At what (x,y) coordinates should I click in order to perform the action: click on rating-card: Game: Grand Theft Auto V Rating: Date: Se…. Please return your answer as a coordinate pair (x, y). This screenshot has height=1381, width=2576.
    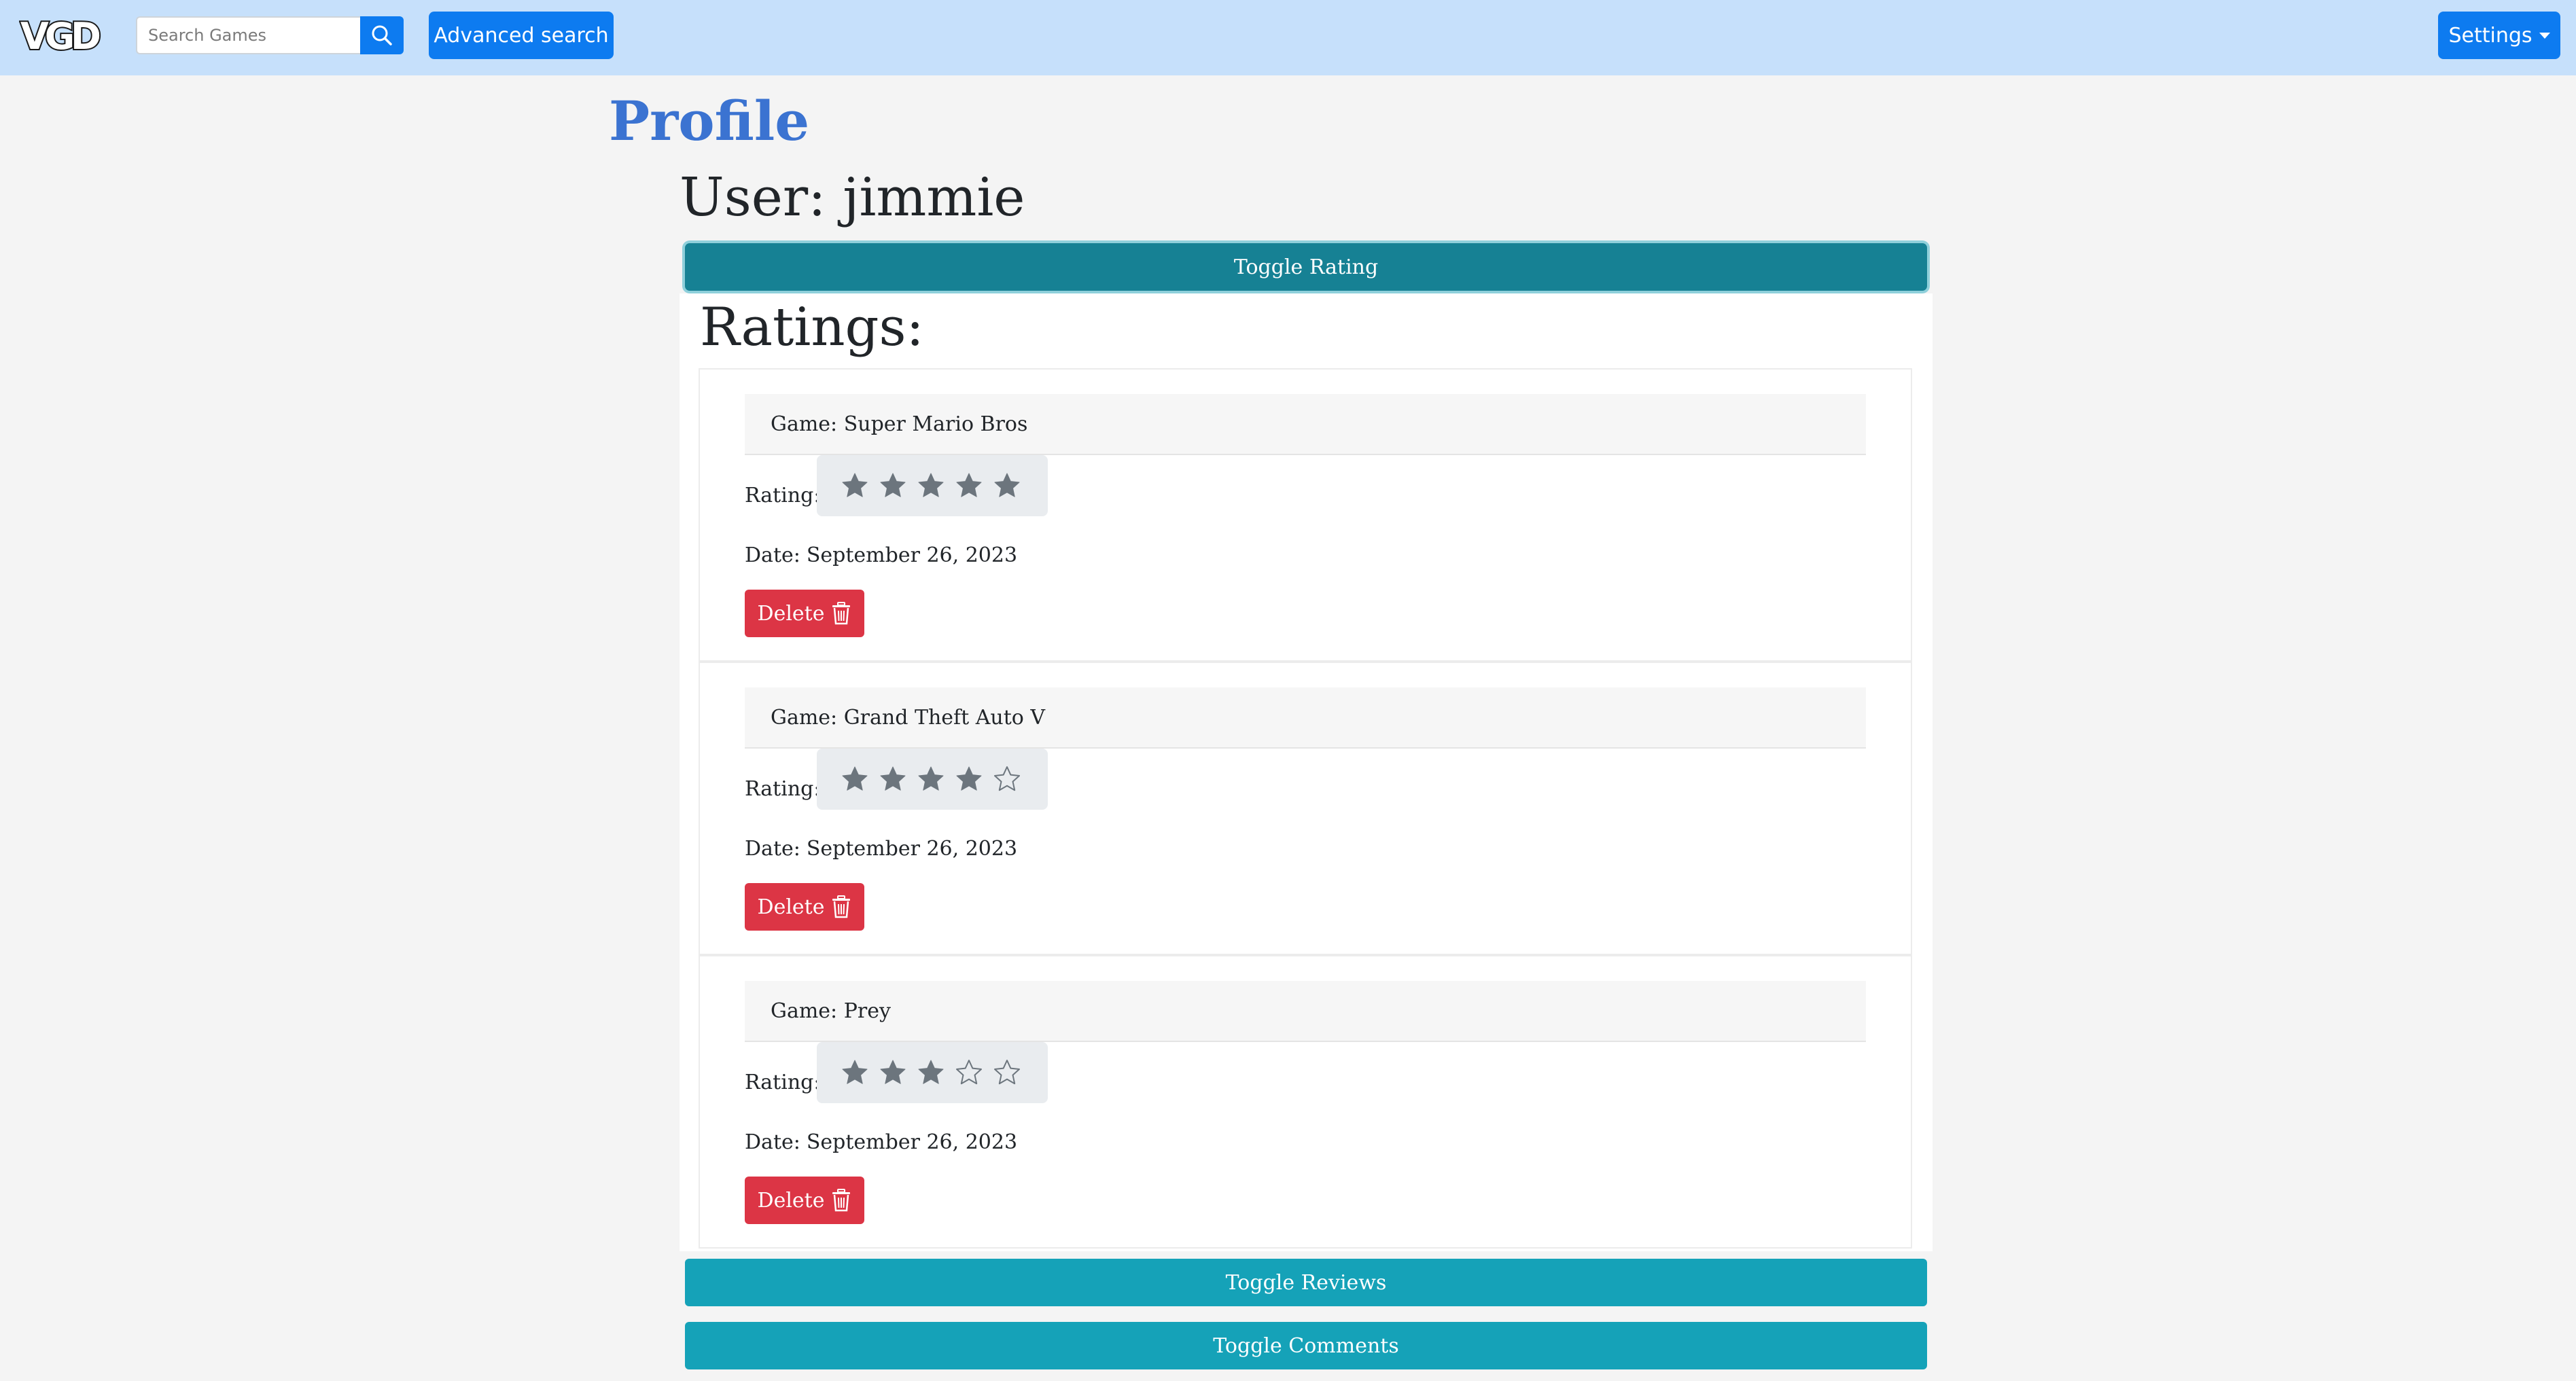
    Looking at the image, I should click on (1305, 808).